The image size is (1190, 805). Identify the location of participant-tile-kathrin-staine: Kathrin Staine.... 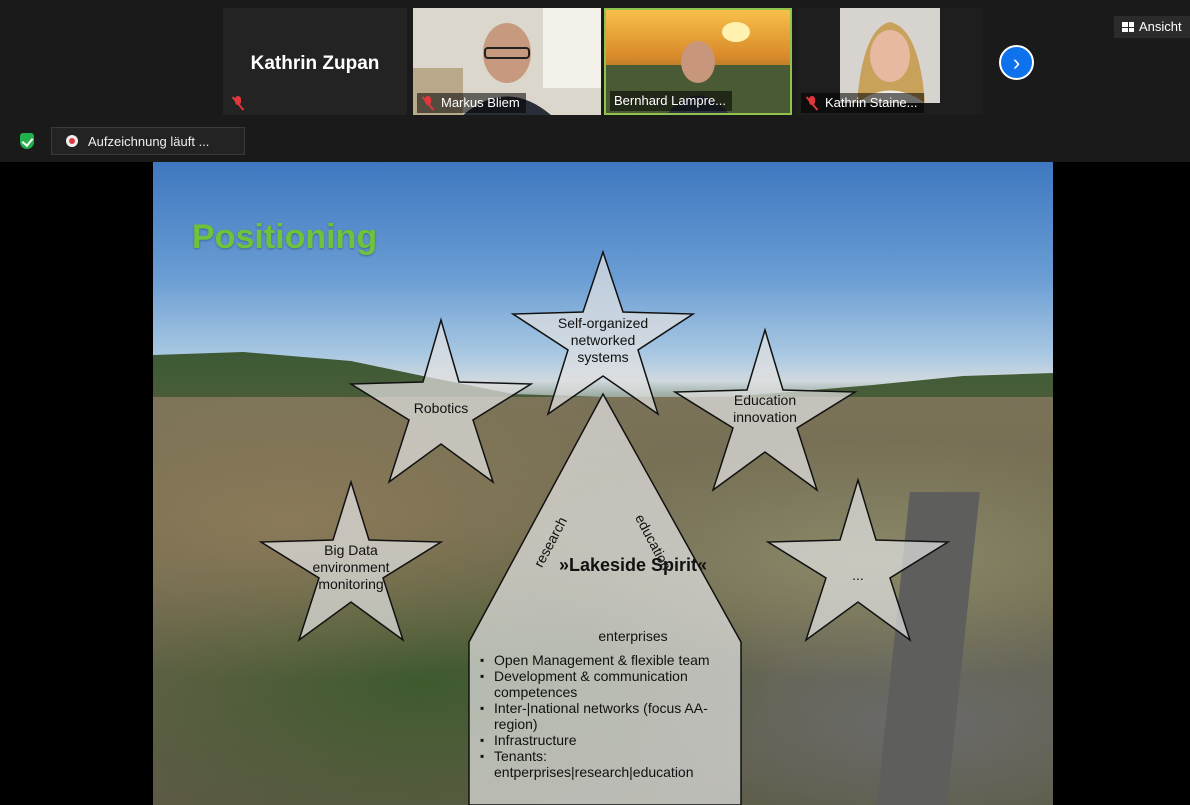
(890, 61).